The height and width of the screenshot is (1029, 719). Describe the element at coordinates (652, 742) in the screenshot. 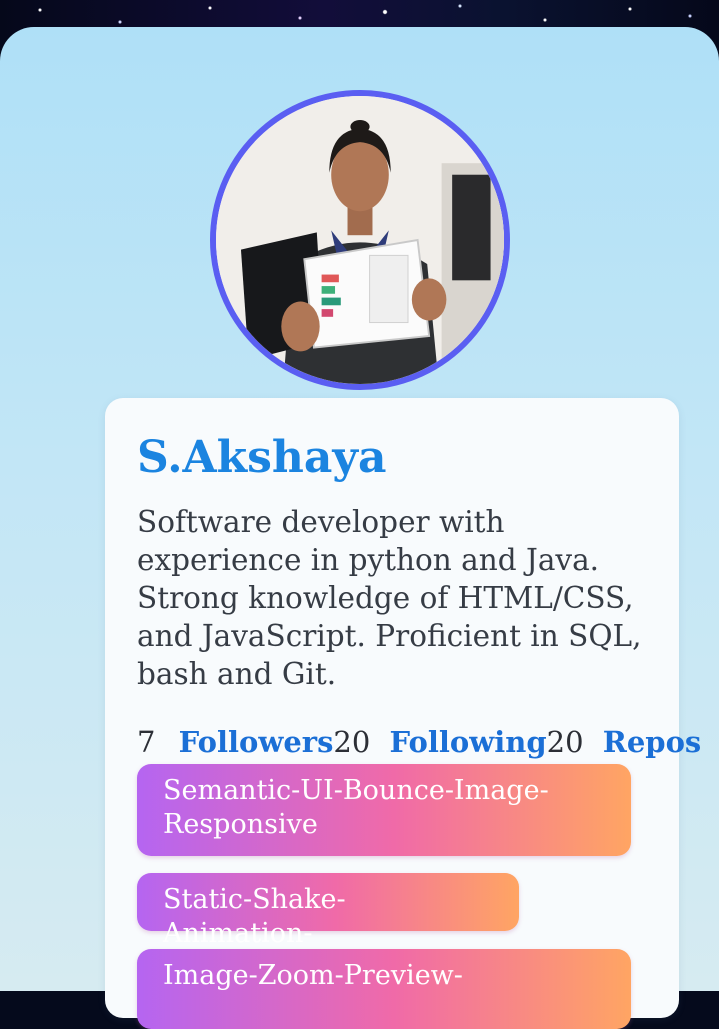

I see `repos-label: Repos` at that location.